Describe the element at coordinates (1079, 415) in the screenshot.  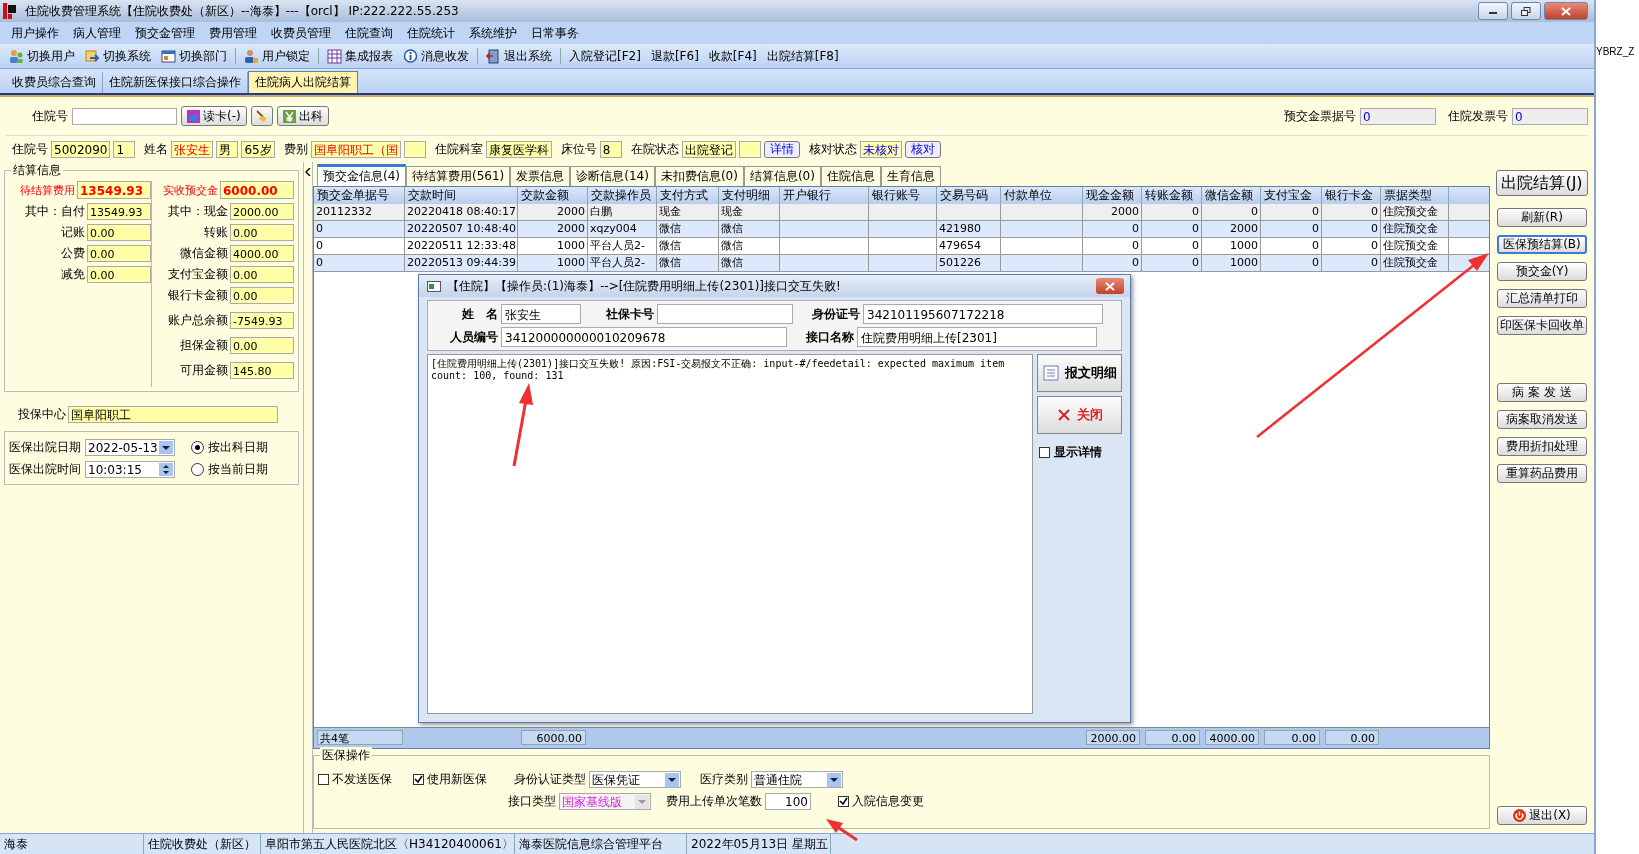
I see `close-button: 关闭` at that location.